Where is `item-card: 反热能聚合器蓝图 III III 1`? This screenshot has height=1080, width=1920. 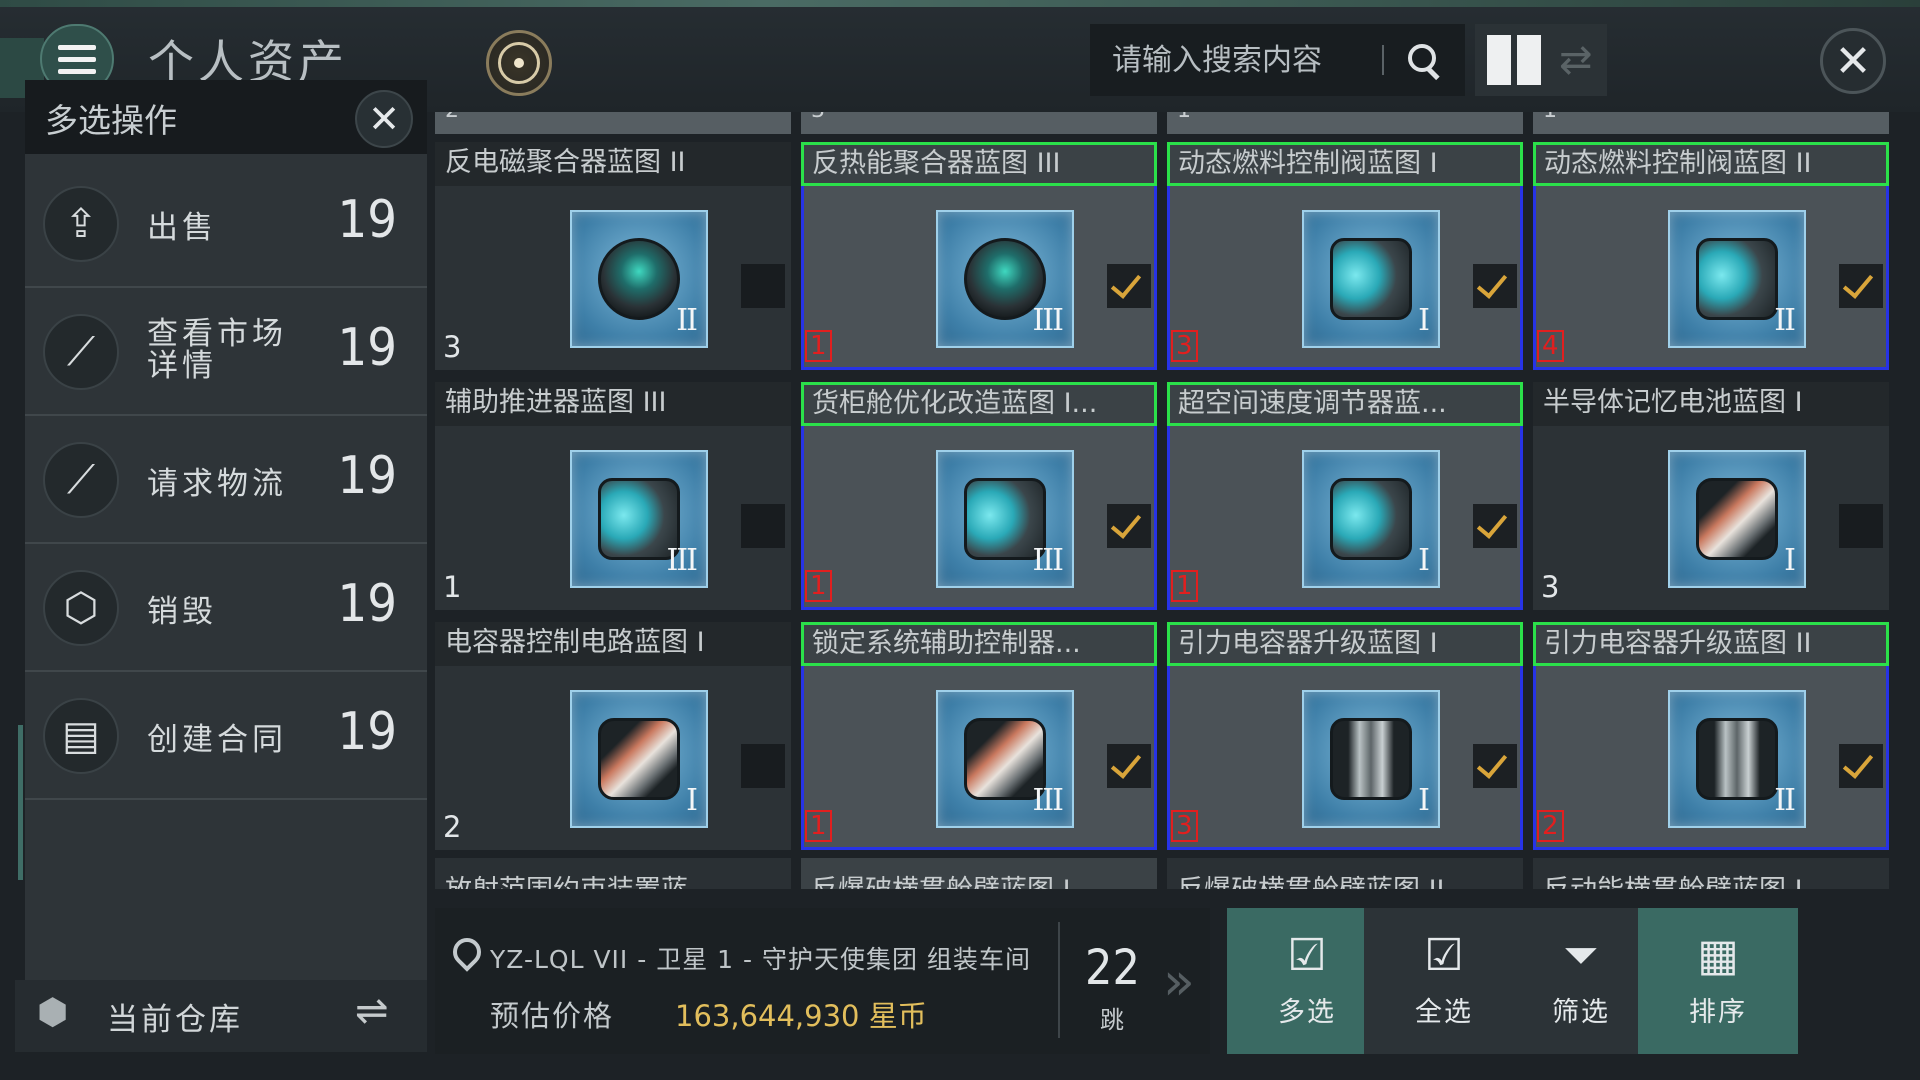
item-card: 反热能聚合器蓝图 III III 1 is located at coordinates (979, 256).